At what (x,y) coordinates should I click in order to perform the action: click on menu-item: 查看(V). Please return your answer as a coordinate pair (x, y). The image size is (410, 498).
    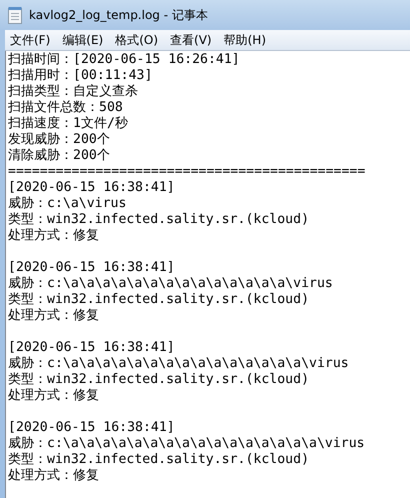
    Looking at the image, I should click on (194, 40).